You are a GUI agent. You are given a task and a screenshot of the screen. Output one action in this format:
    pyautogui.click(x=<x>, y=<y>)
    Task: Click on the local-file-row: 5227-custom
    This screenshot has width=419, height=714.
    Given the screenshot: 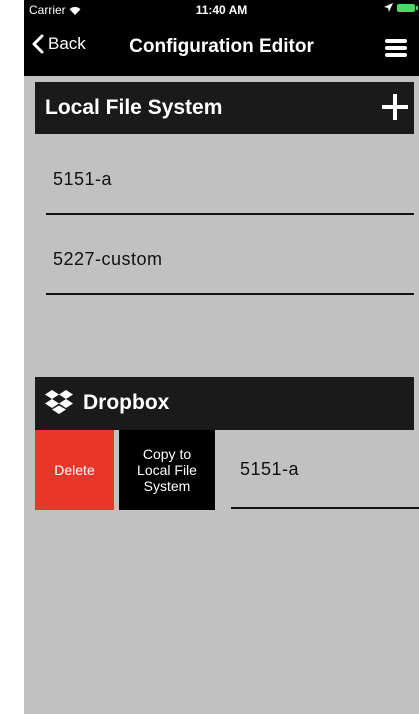 What is the action you would take?
    pyautogui.click(x=224, y=260)
    